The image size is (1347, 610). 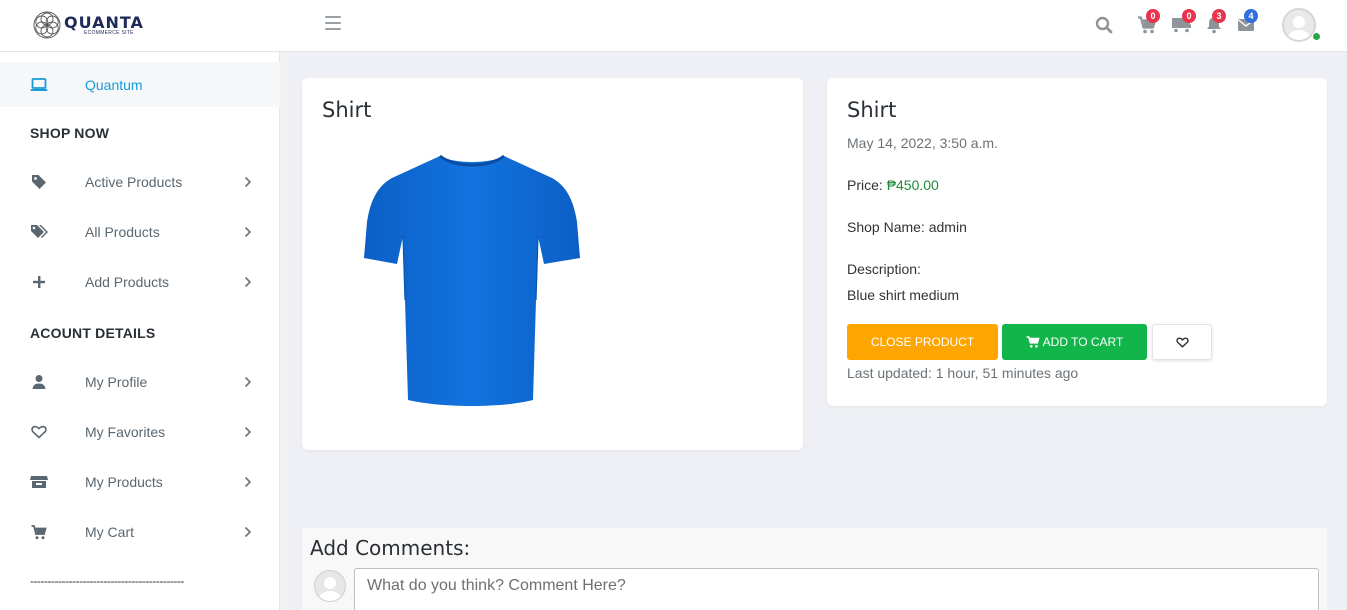 What do you see at coordinates (1148, 23) in the screenshot?
I see `cart-icon: 0` at bounding box center [1148, 23].